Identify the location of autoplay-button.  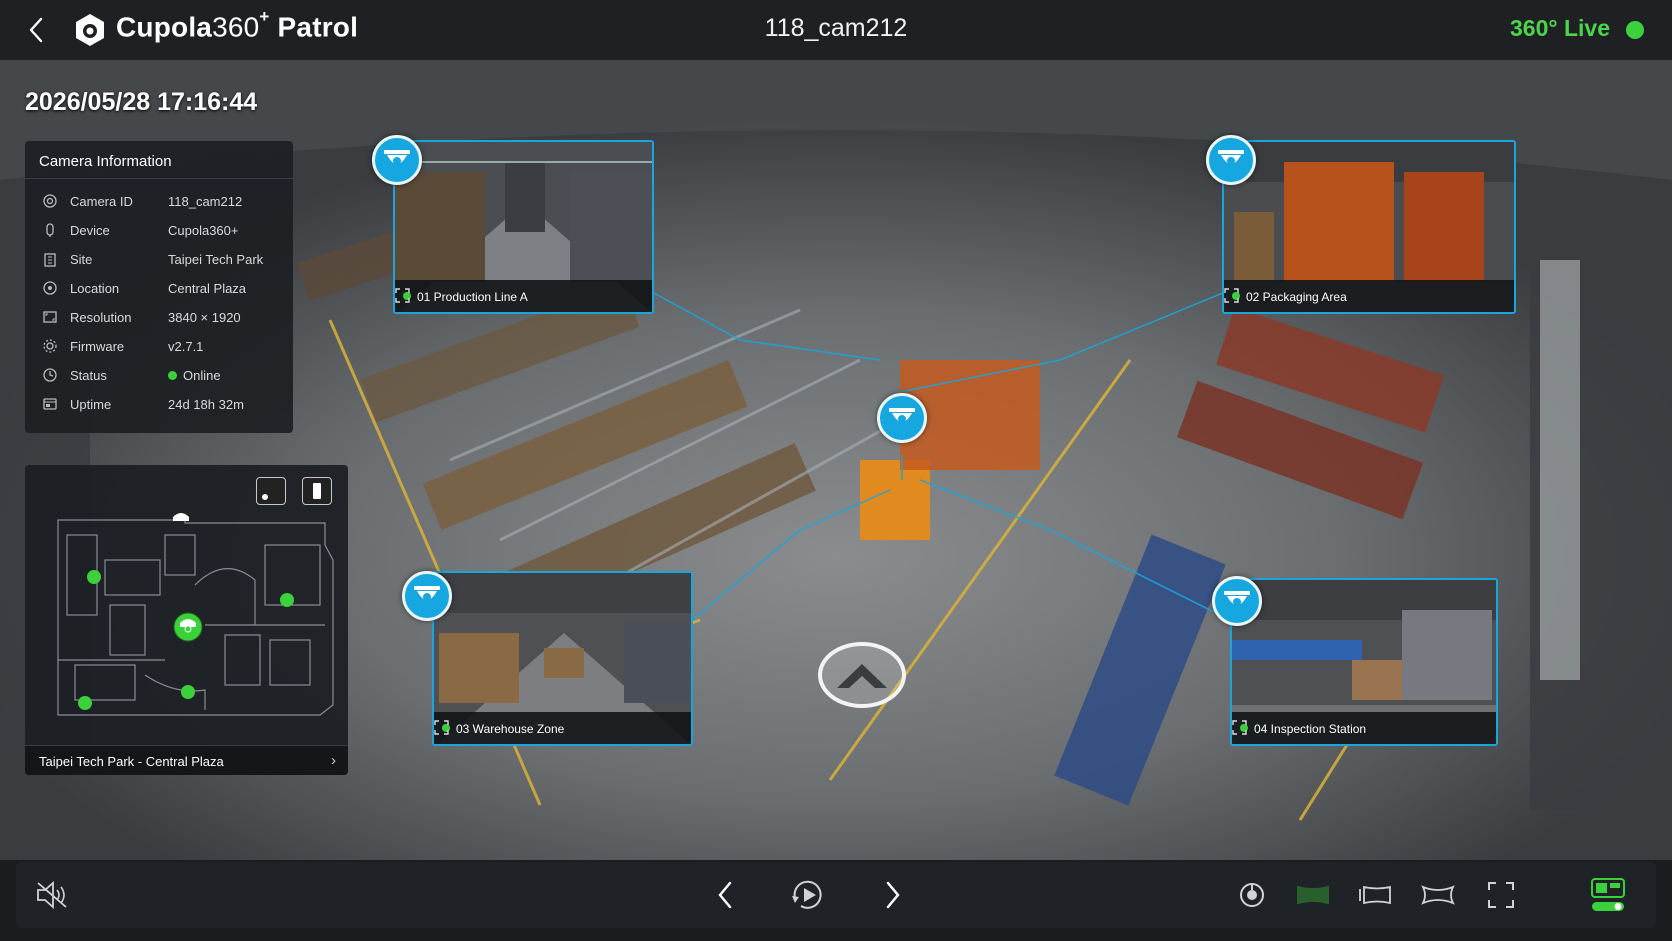
(808, 895).